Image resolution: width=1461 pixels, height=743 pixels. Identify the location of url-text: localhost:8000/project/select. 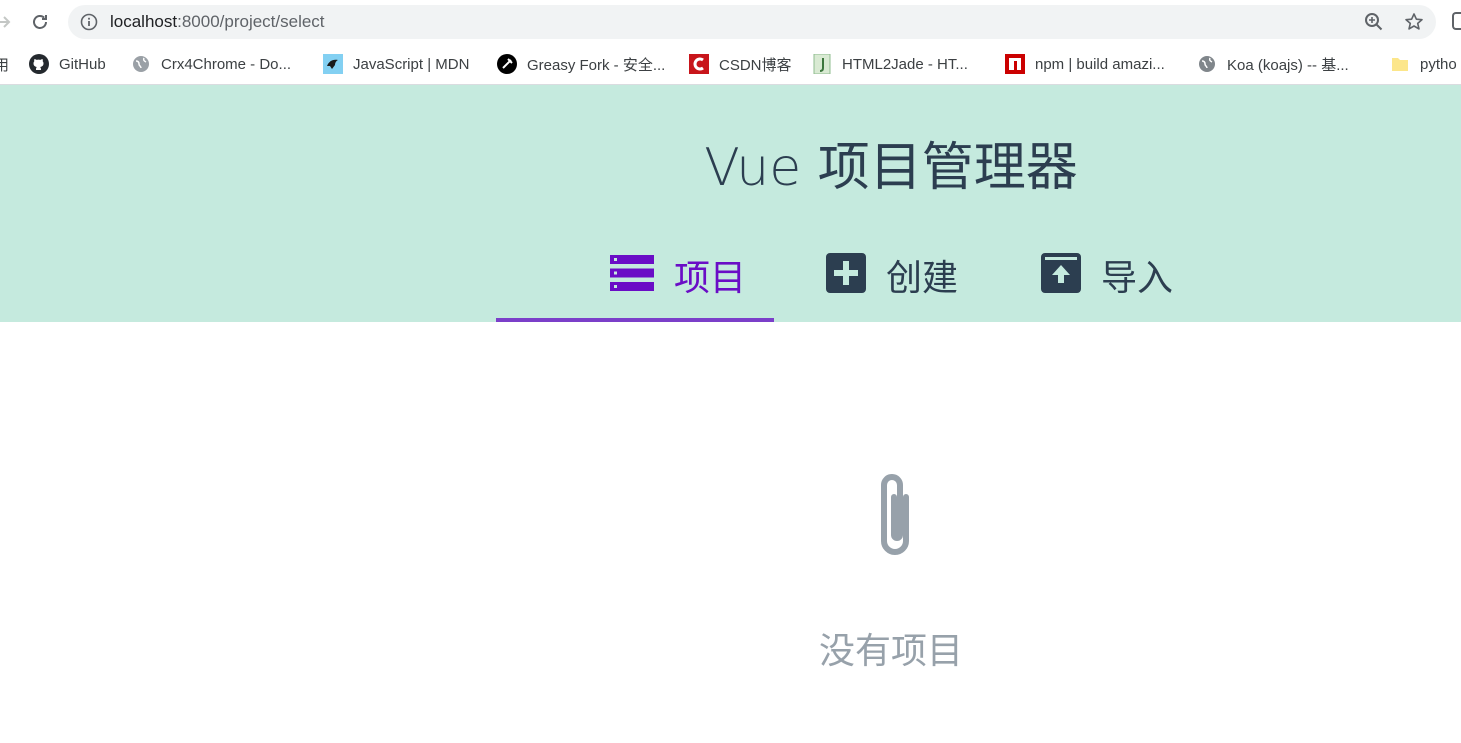
(217, 22).